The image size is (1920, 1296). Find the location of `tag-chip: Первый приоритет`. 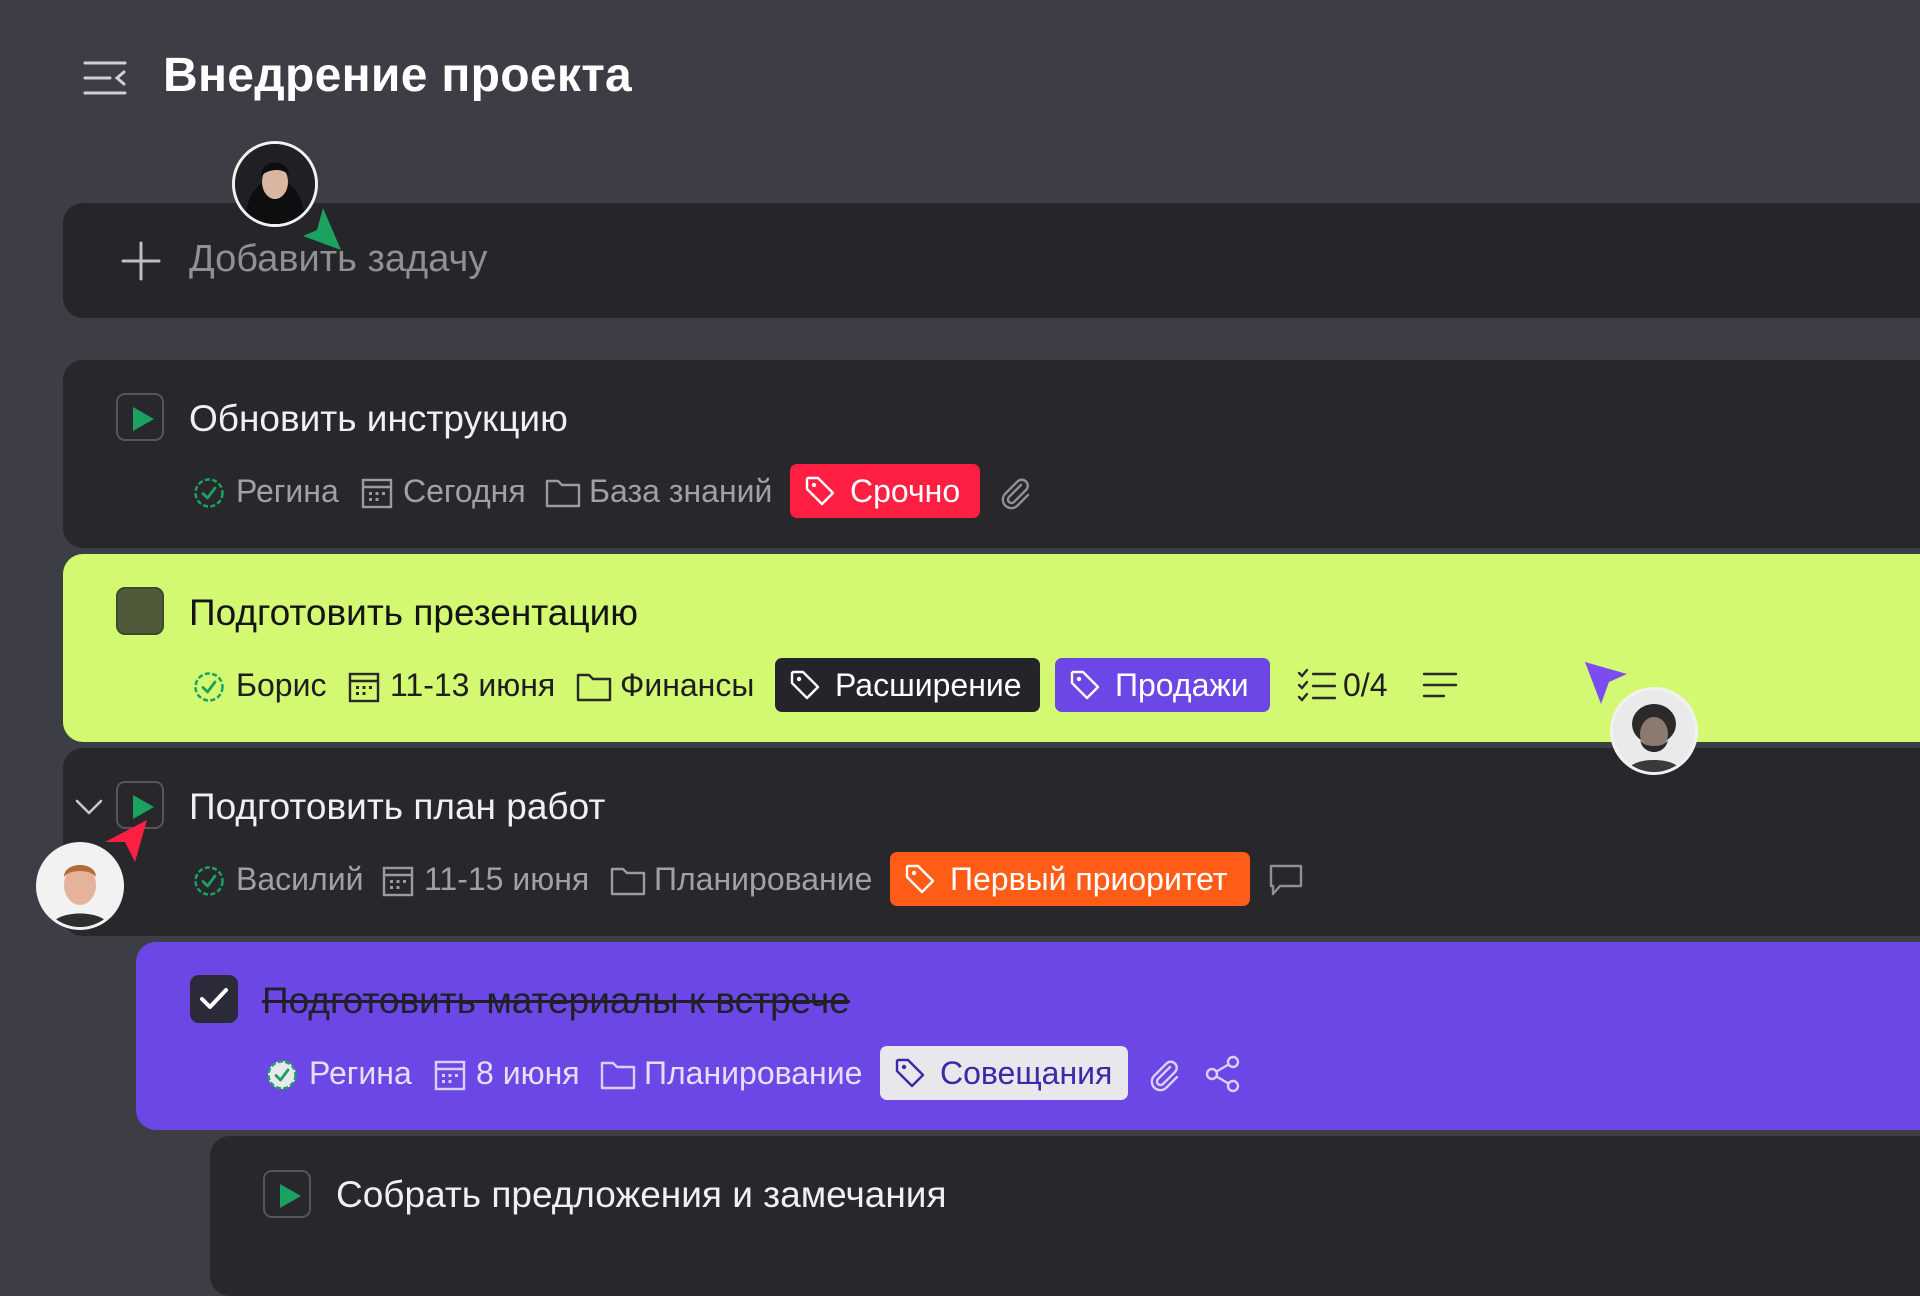

tag-chip: Первый приоритет is located at coordinates (1070, 879).